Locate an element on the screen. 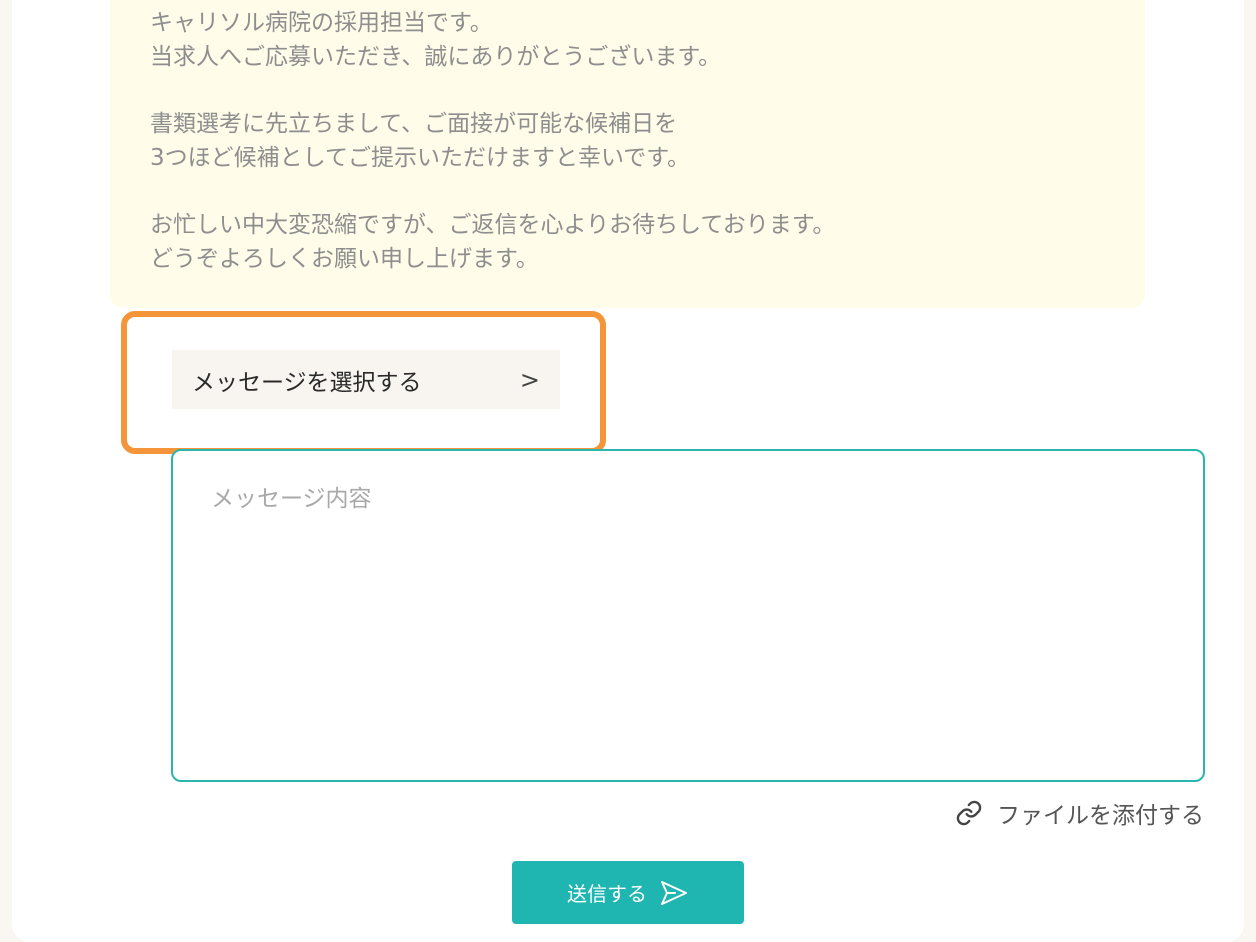 This screenshot has height=942, width=1256. attach-file-label: ファイルを添付する is located at coordinates (1100, 816).